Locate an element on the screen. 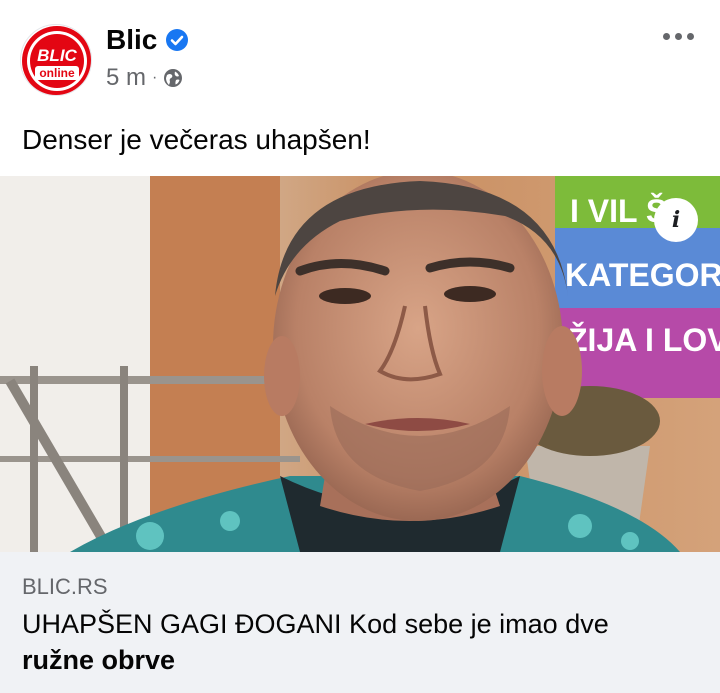 This screenshot has height=693, width=720. blic-logo-icon: BLIC online is located at coordinates (56, 60).